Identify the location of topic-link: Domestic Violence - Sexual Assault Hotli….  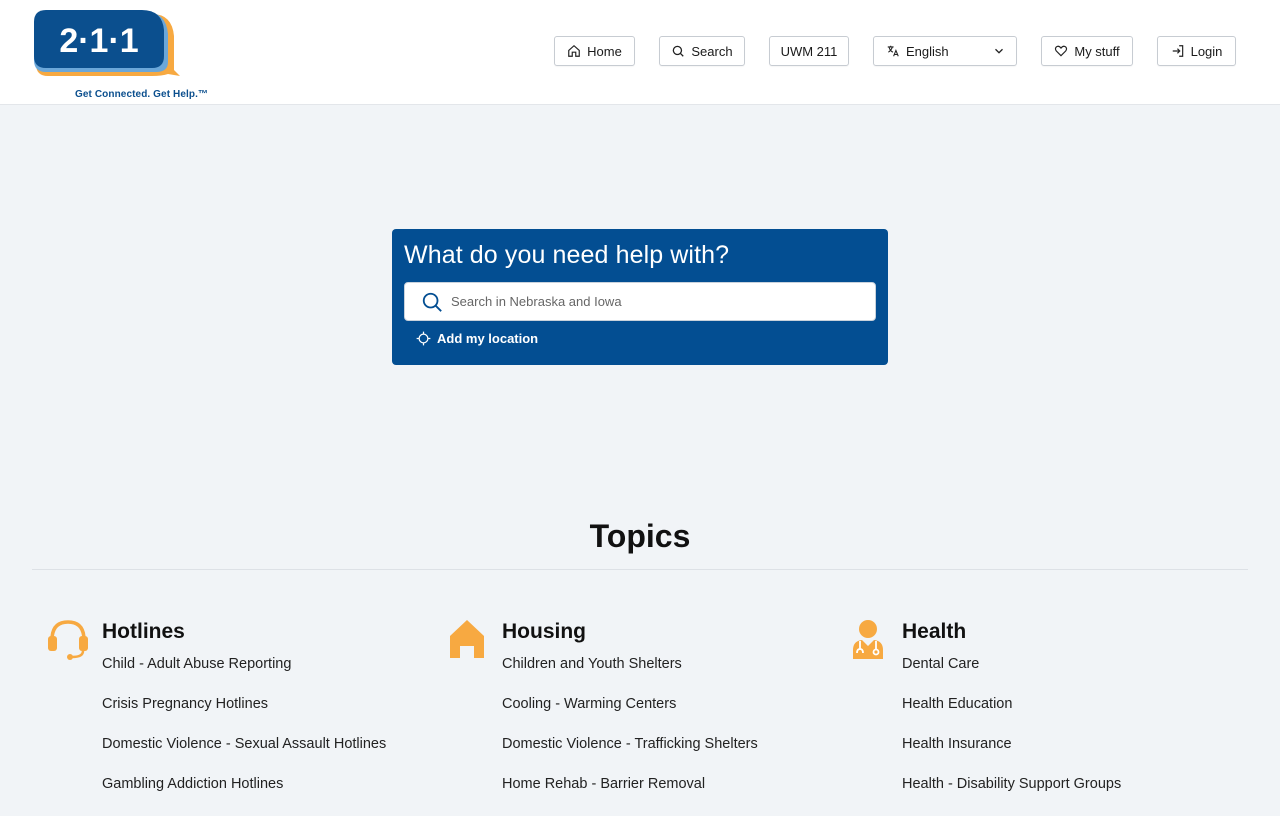
(267, 756).